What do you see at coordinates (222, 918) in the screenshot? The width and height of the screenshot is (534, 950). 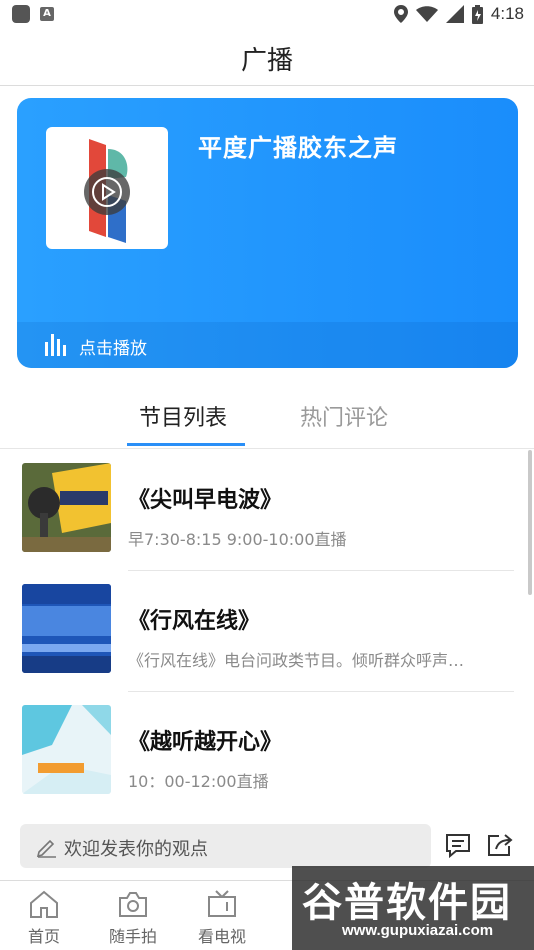 I see `nav-tv: 看电视` at bounding box center [222, 918].